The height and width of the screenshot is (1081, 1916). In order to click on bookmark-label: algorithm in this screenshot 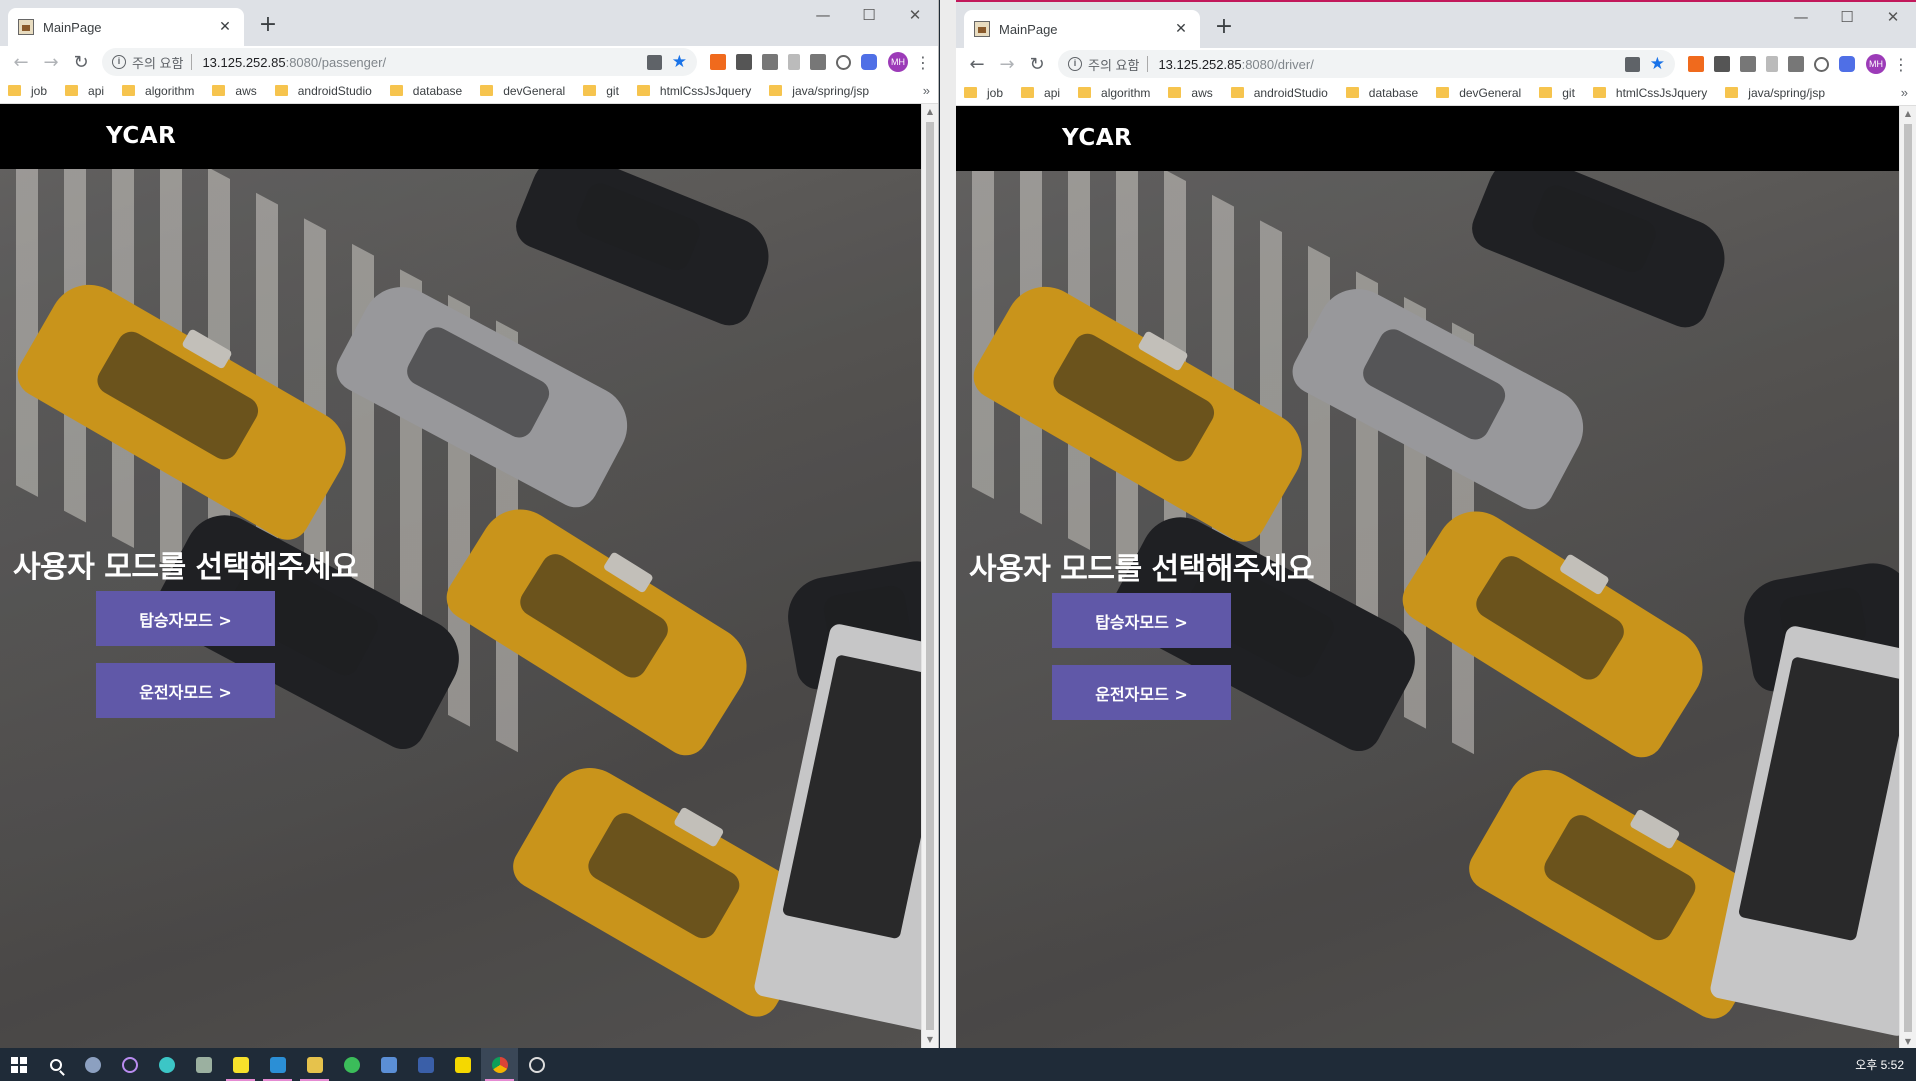, I will do `click(170, 90)`.